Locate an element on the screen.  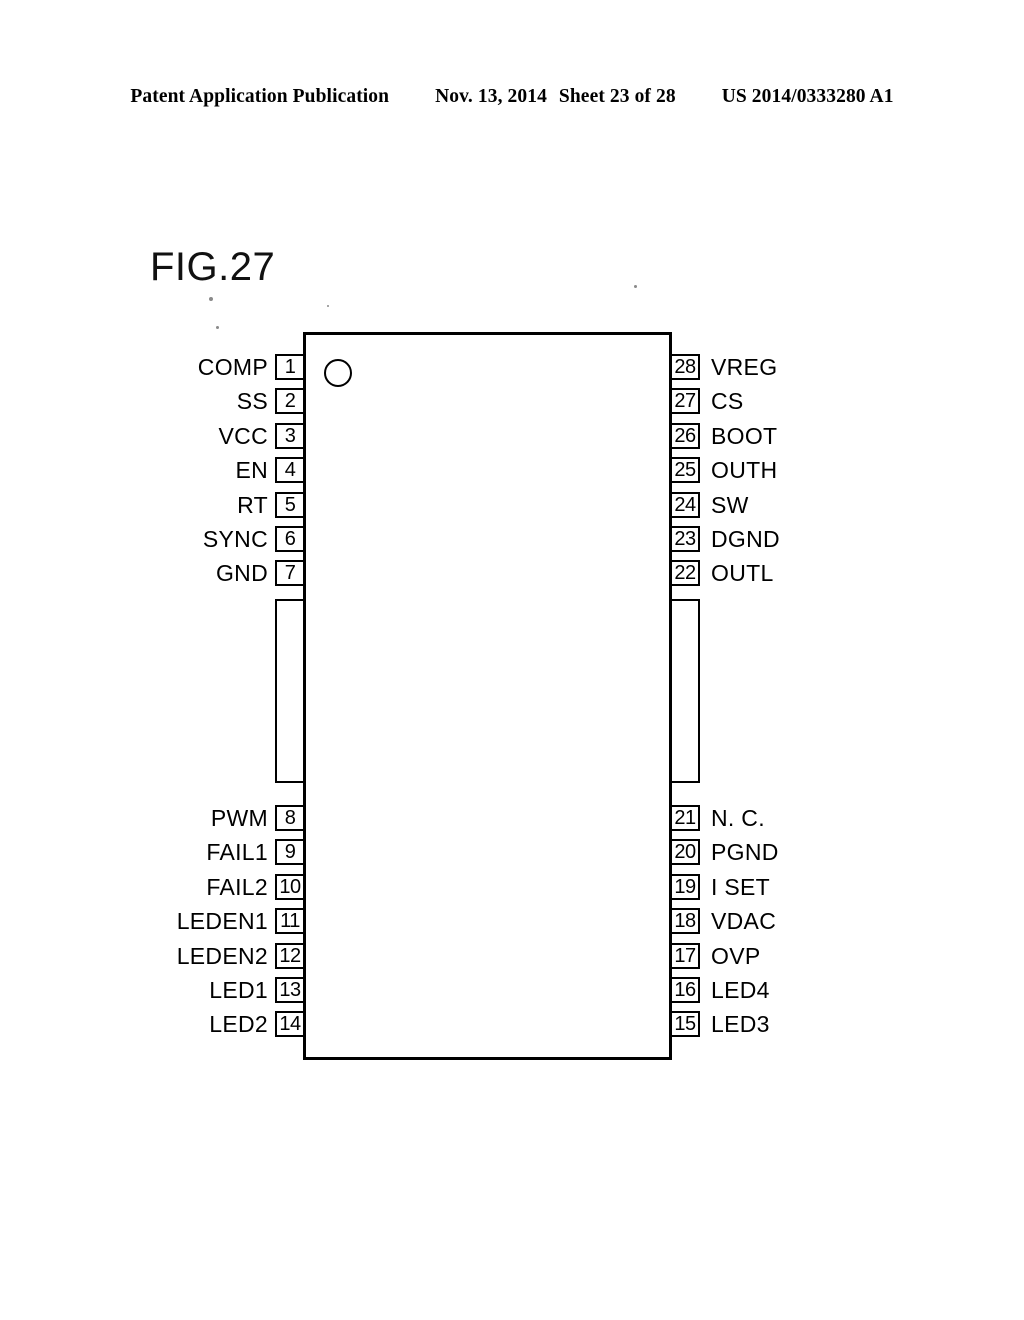
pin-number-21: 21 is located at coordinates (685, 818).